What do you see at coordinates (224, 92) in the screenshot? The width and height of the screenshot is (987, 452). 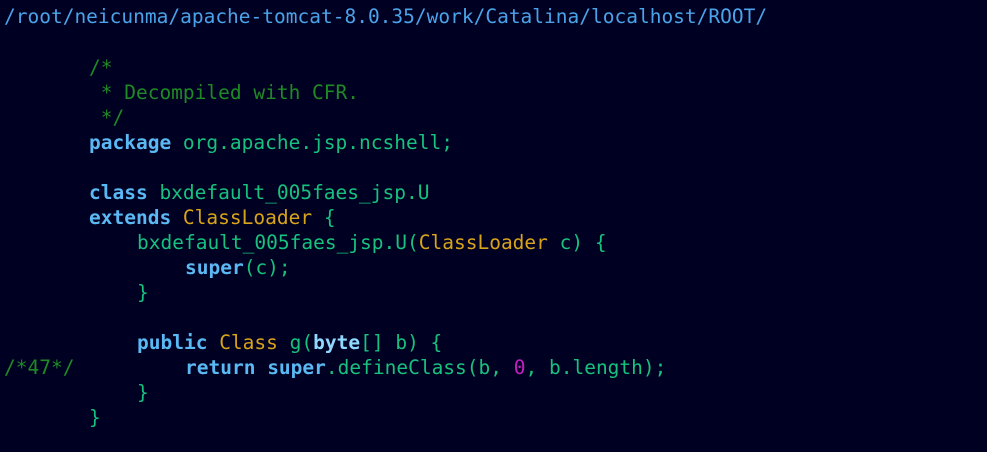 I see `comment-body: * Decompiled with CFR.` at bounding box center [224, 92].